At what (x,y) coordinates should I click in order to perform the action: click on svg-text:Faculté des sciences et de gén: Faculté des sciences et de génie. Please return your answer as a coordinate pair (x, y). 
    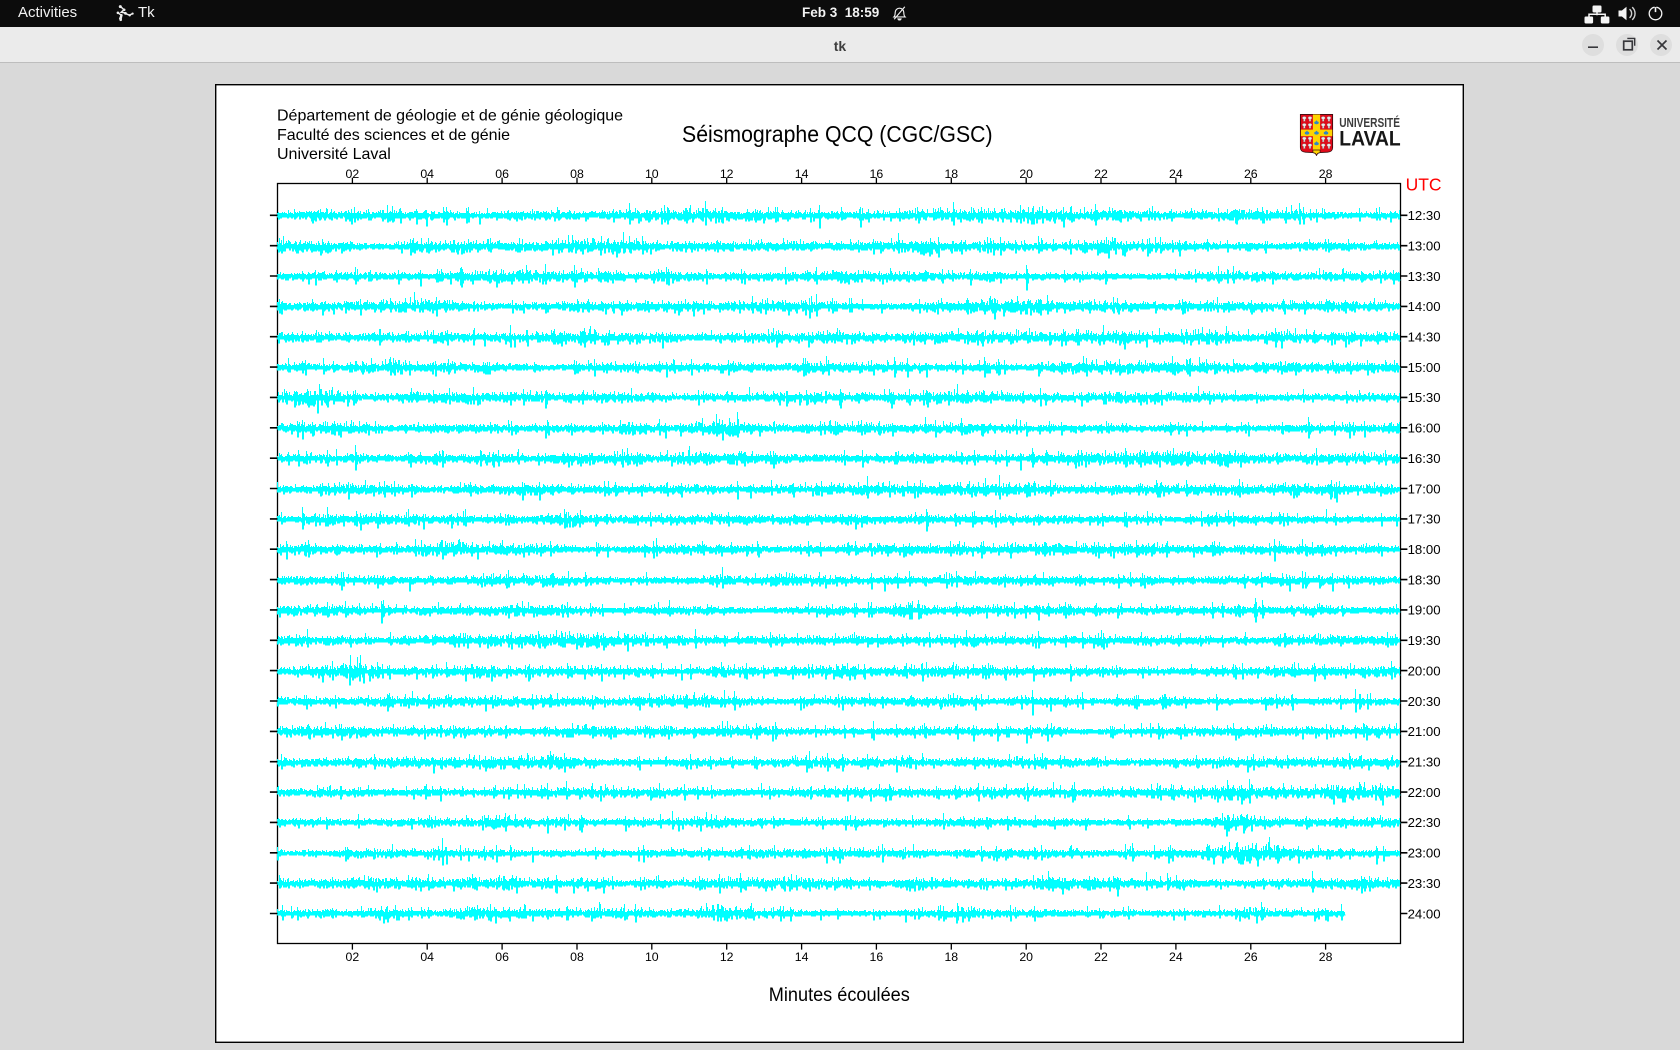
    Looking at the image, I should click on (393, 135).